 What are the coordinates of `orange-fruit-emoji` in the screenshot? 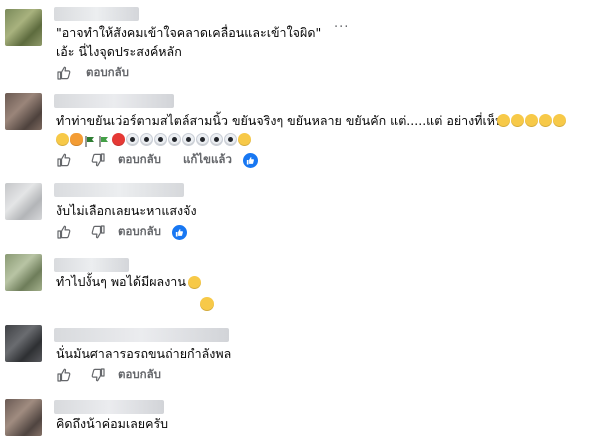 It's located at (76, 139).